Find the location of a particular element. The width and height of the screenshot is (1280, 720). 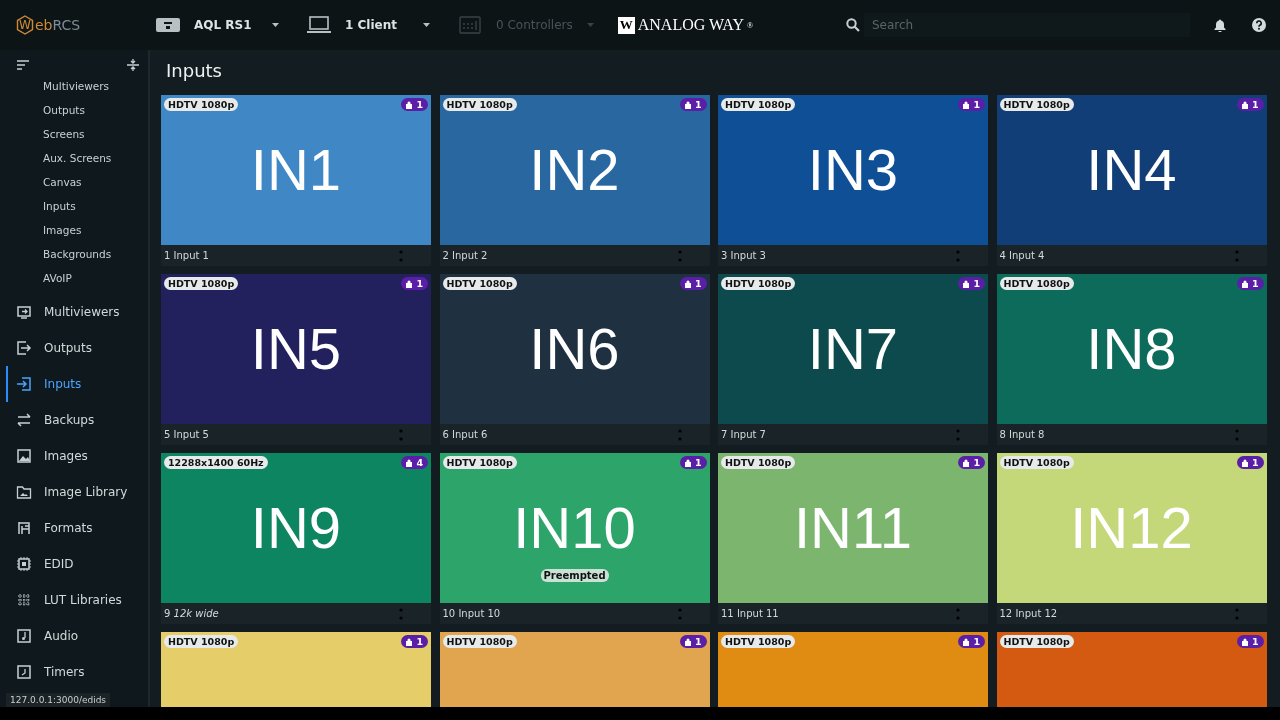

preview-label: IN6 is located at coordinates (574, 349).